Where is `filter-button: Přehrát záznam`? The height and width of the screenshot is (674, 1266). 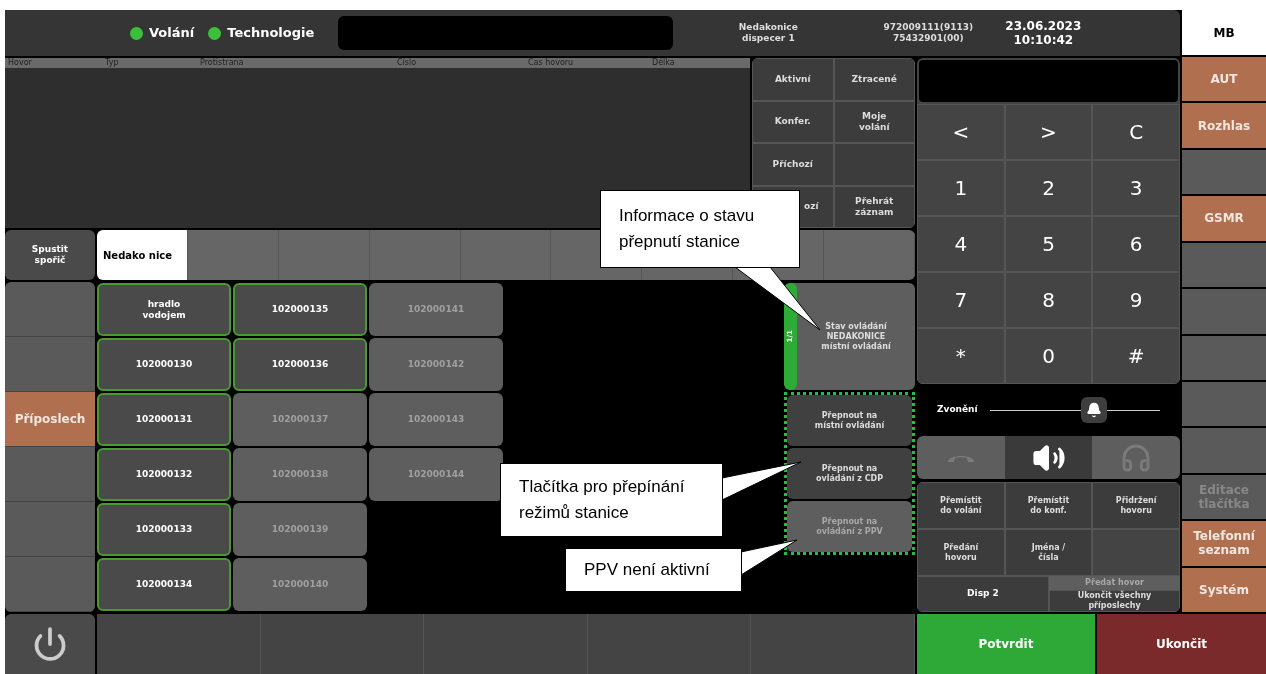
filter-button: Přehrát záznam is located at coordinates (874, 206).